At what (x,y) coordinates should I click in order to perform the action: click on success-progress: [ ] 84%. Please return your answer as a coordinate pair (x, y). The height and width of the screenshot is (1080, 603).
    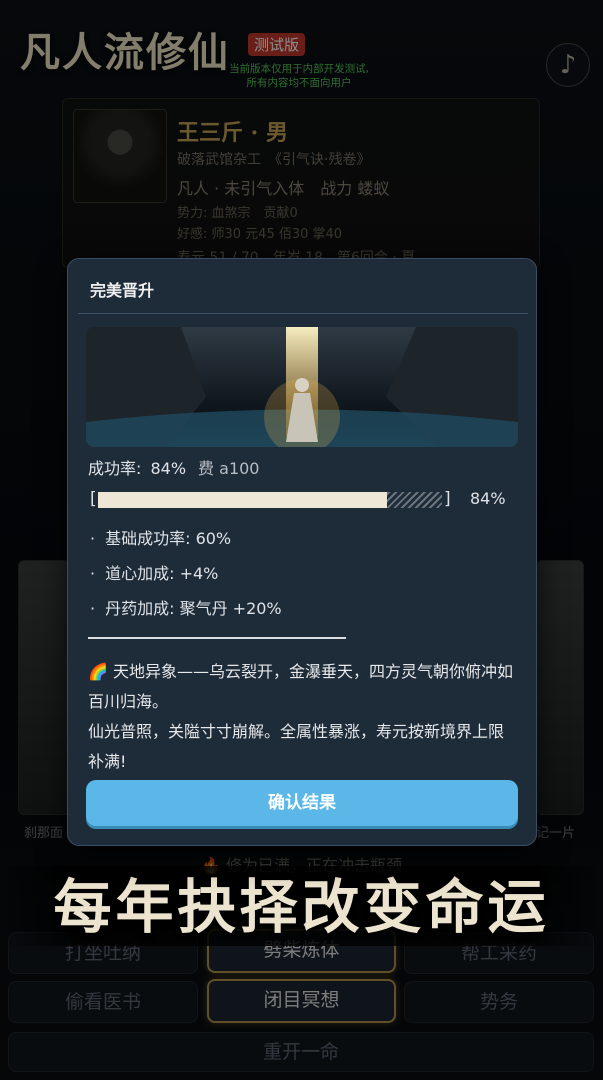
    Looking at the image, I should click on (298, 500).